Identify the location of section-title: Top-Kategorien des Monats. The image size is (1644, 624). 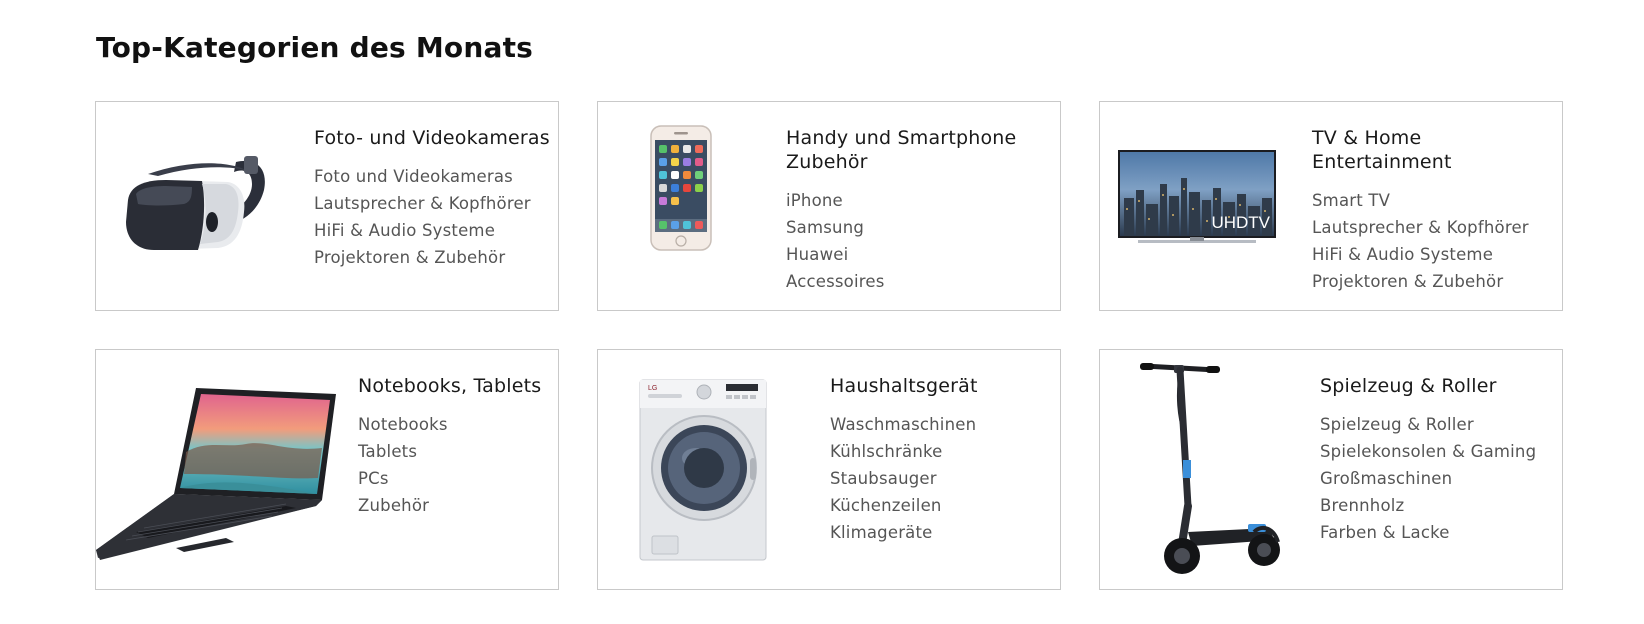
(315, 47).